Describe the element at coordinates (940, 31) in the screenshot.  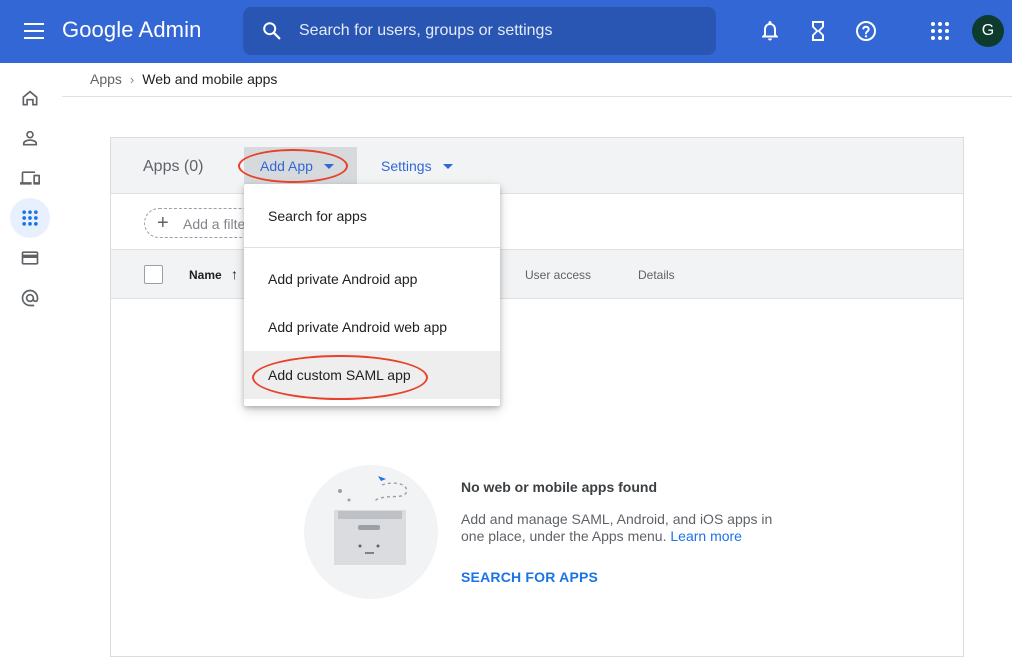
I see `apps-grid-icon` at that location.